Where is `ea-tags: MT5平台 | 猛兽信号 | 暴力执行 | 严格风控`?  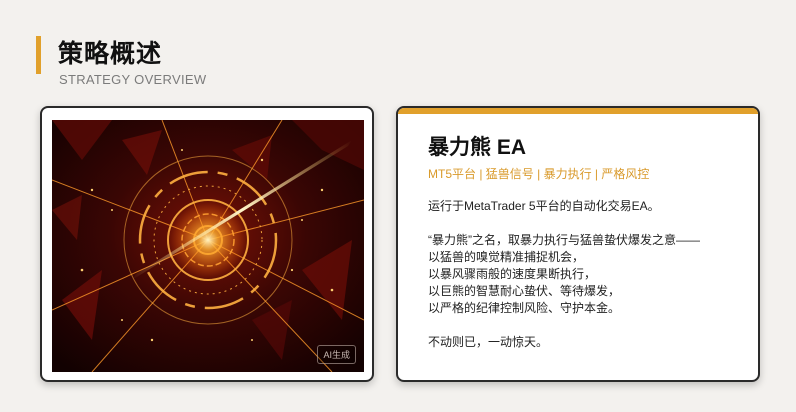
ea-tags: MT5平台 | 猛兽信号 | 暴力执行 | 严格风控 is located at coordinates (539, 174).